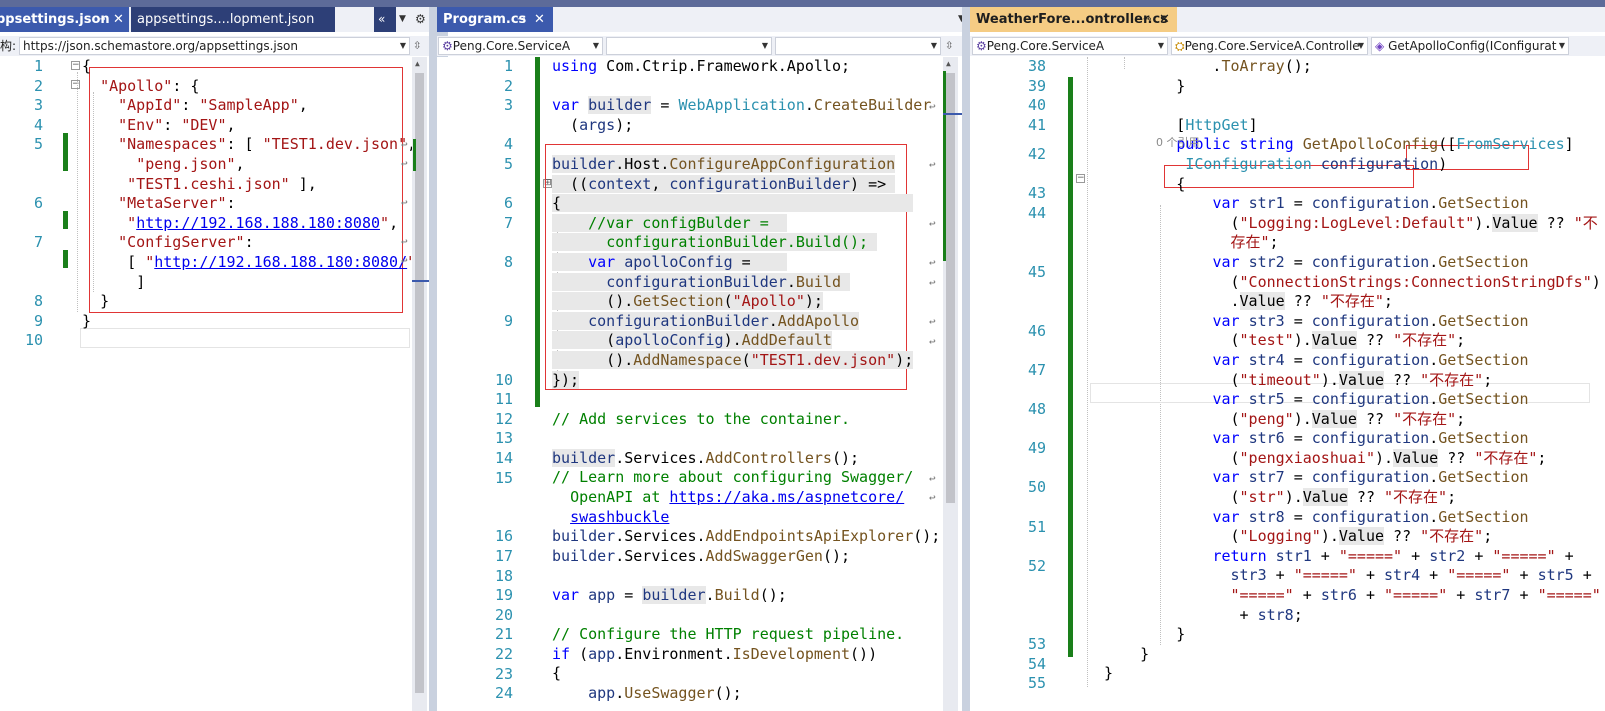  Describe the element at coordinates (1036, 193) in the screenshot. I see `line-number: 43` at that location.